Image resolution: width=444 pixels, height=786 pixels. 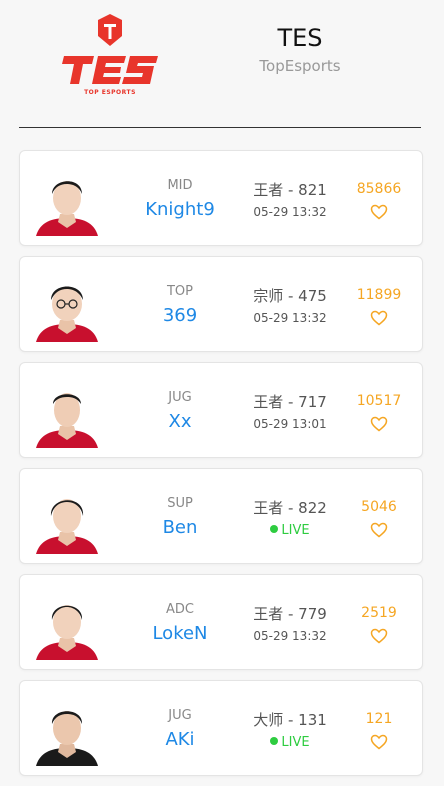 I want to click on player-rank: 王者 - 779, so click(x=290, y=614).